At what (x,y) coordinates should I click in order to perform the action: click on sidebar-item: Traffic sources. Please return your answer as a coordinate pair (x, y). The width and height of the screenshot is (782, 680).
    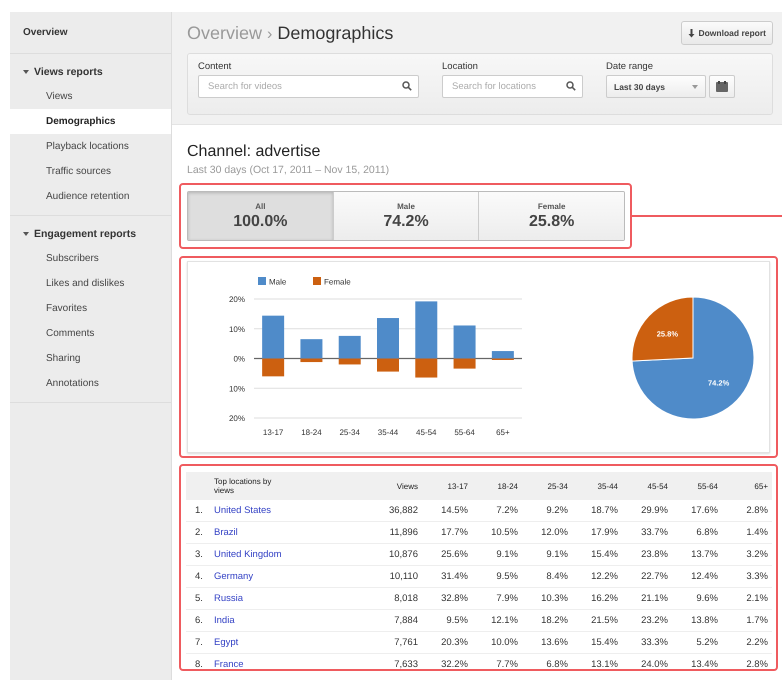
    Looking at the image, I should click on (90, 171).